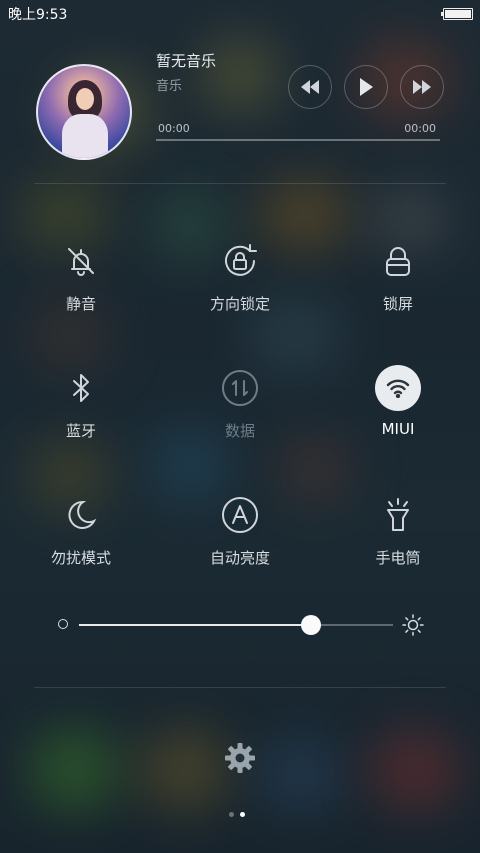  Describe the element at coordinates (242, 814) in the screenshot. I see `page-dot-active` at that location.